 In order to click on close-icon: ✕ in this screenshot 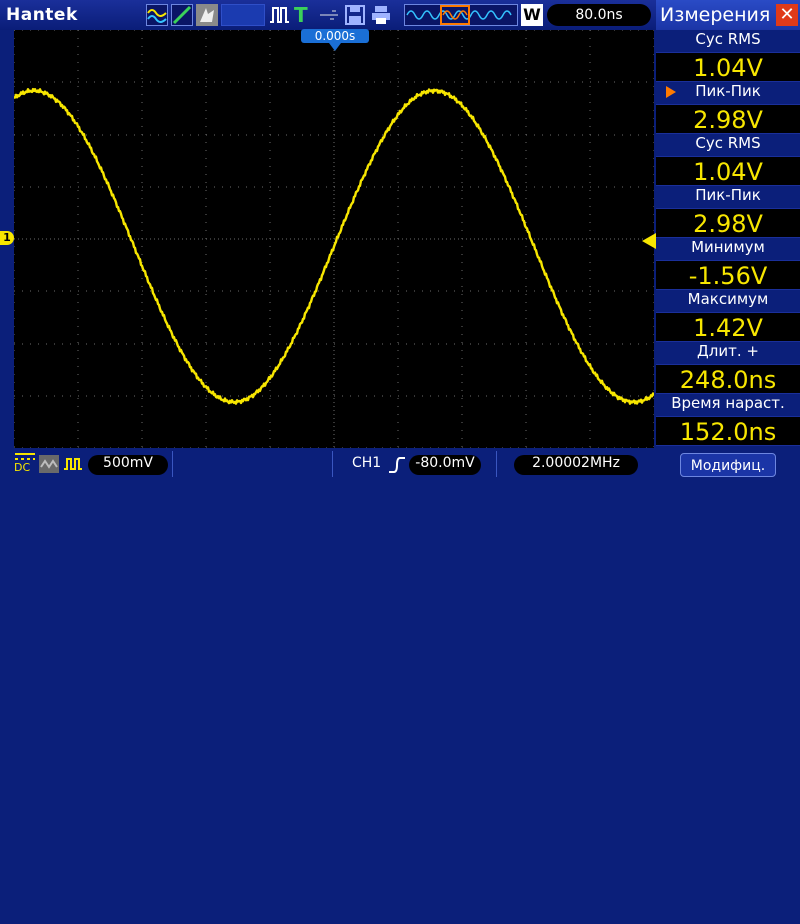, I will do `click(787, 15)`.